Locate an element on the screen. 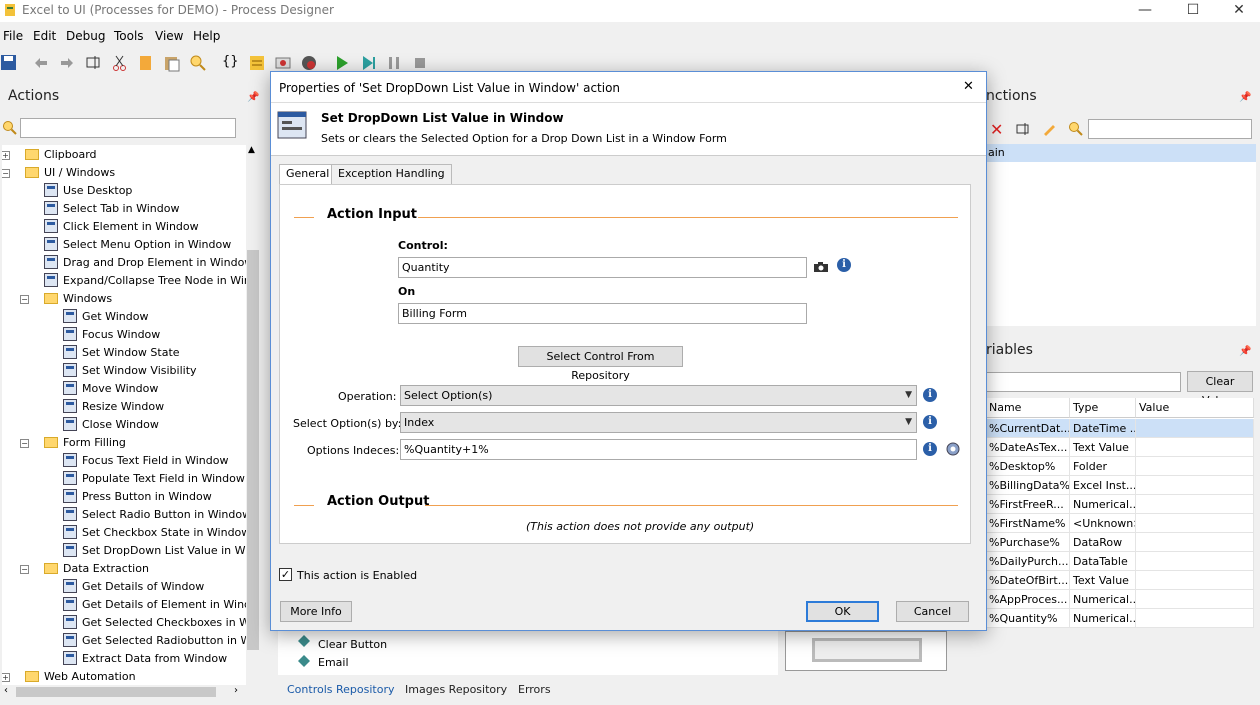  tree-folder: Web Automation is located at coordinates (80, 676).